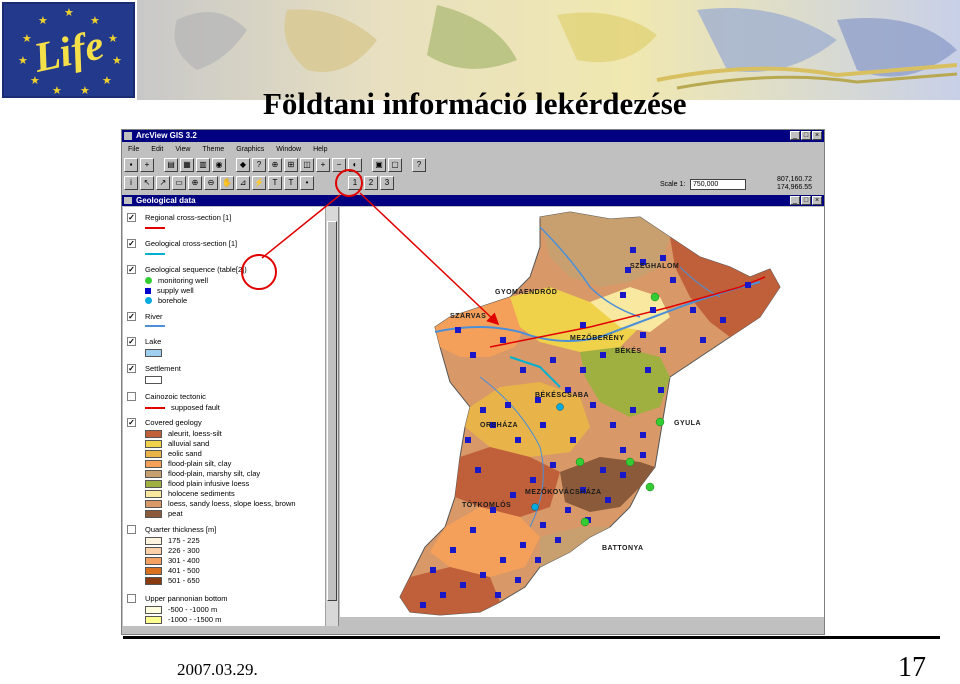 Image resolution: width=960 pixels, height=684 pixels. What do you see at coordinates (148, 300) in the screenshot?
I see `borehole-symbol` at bounding box center [148, 300].